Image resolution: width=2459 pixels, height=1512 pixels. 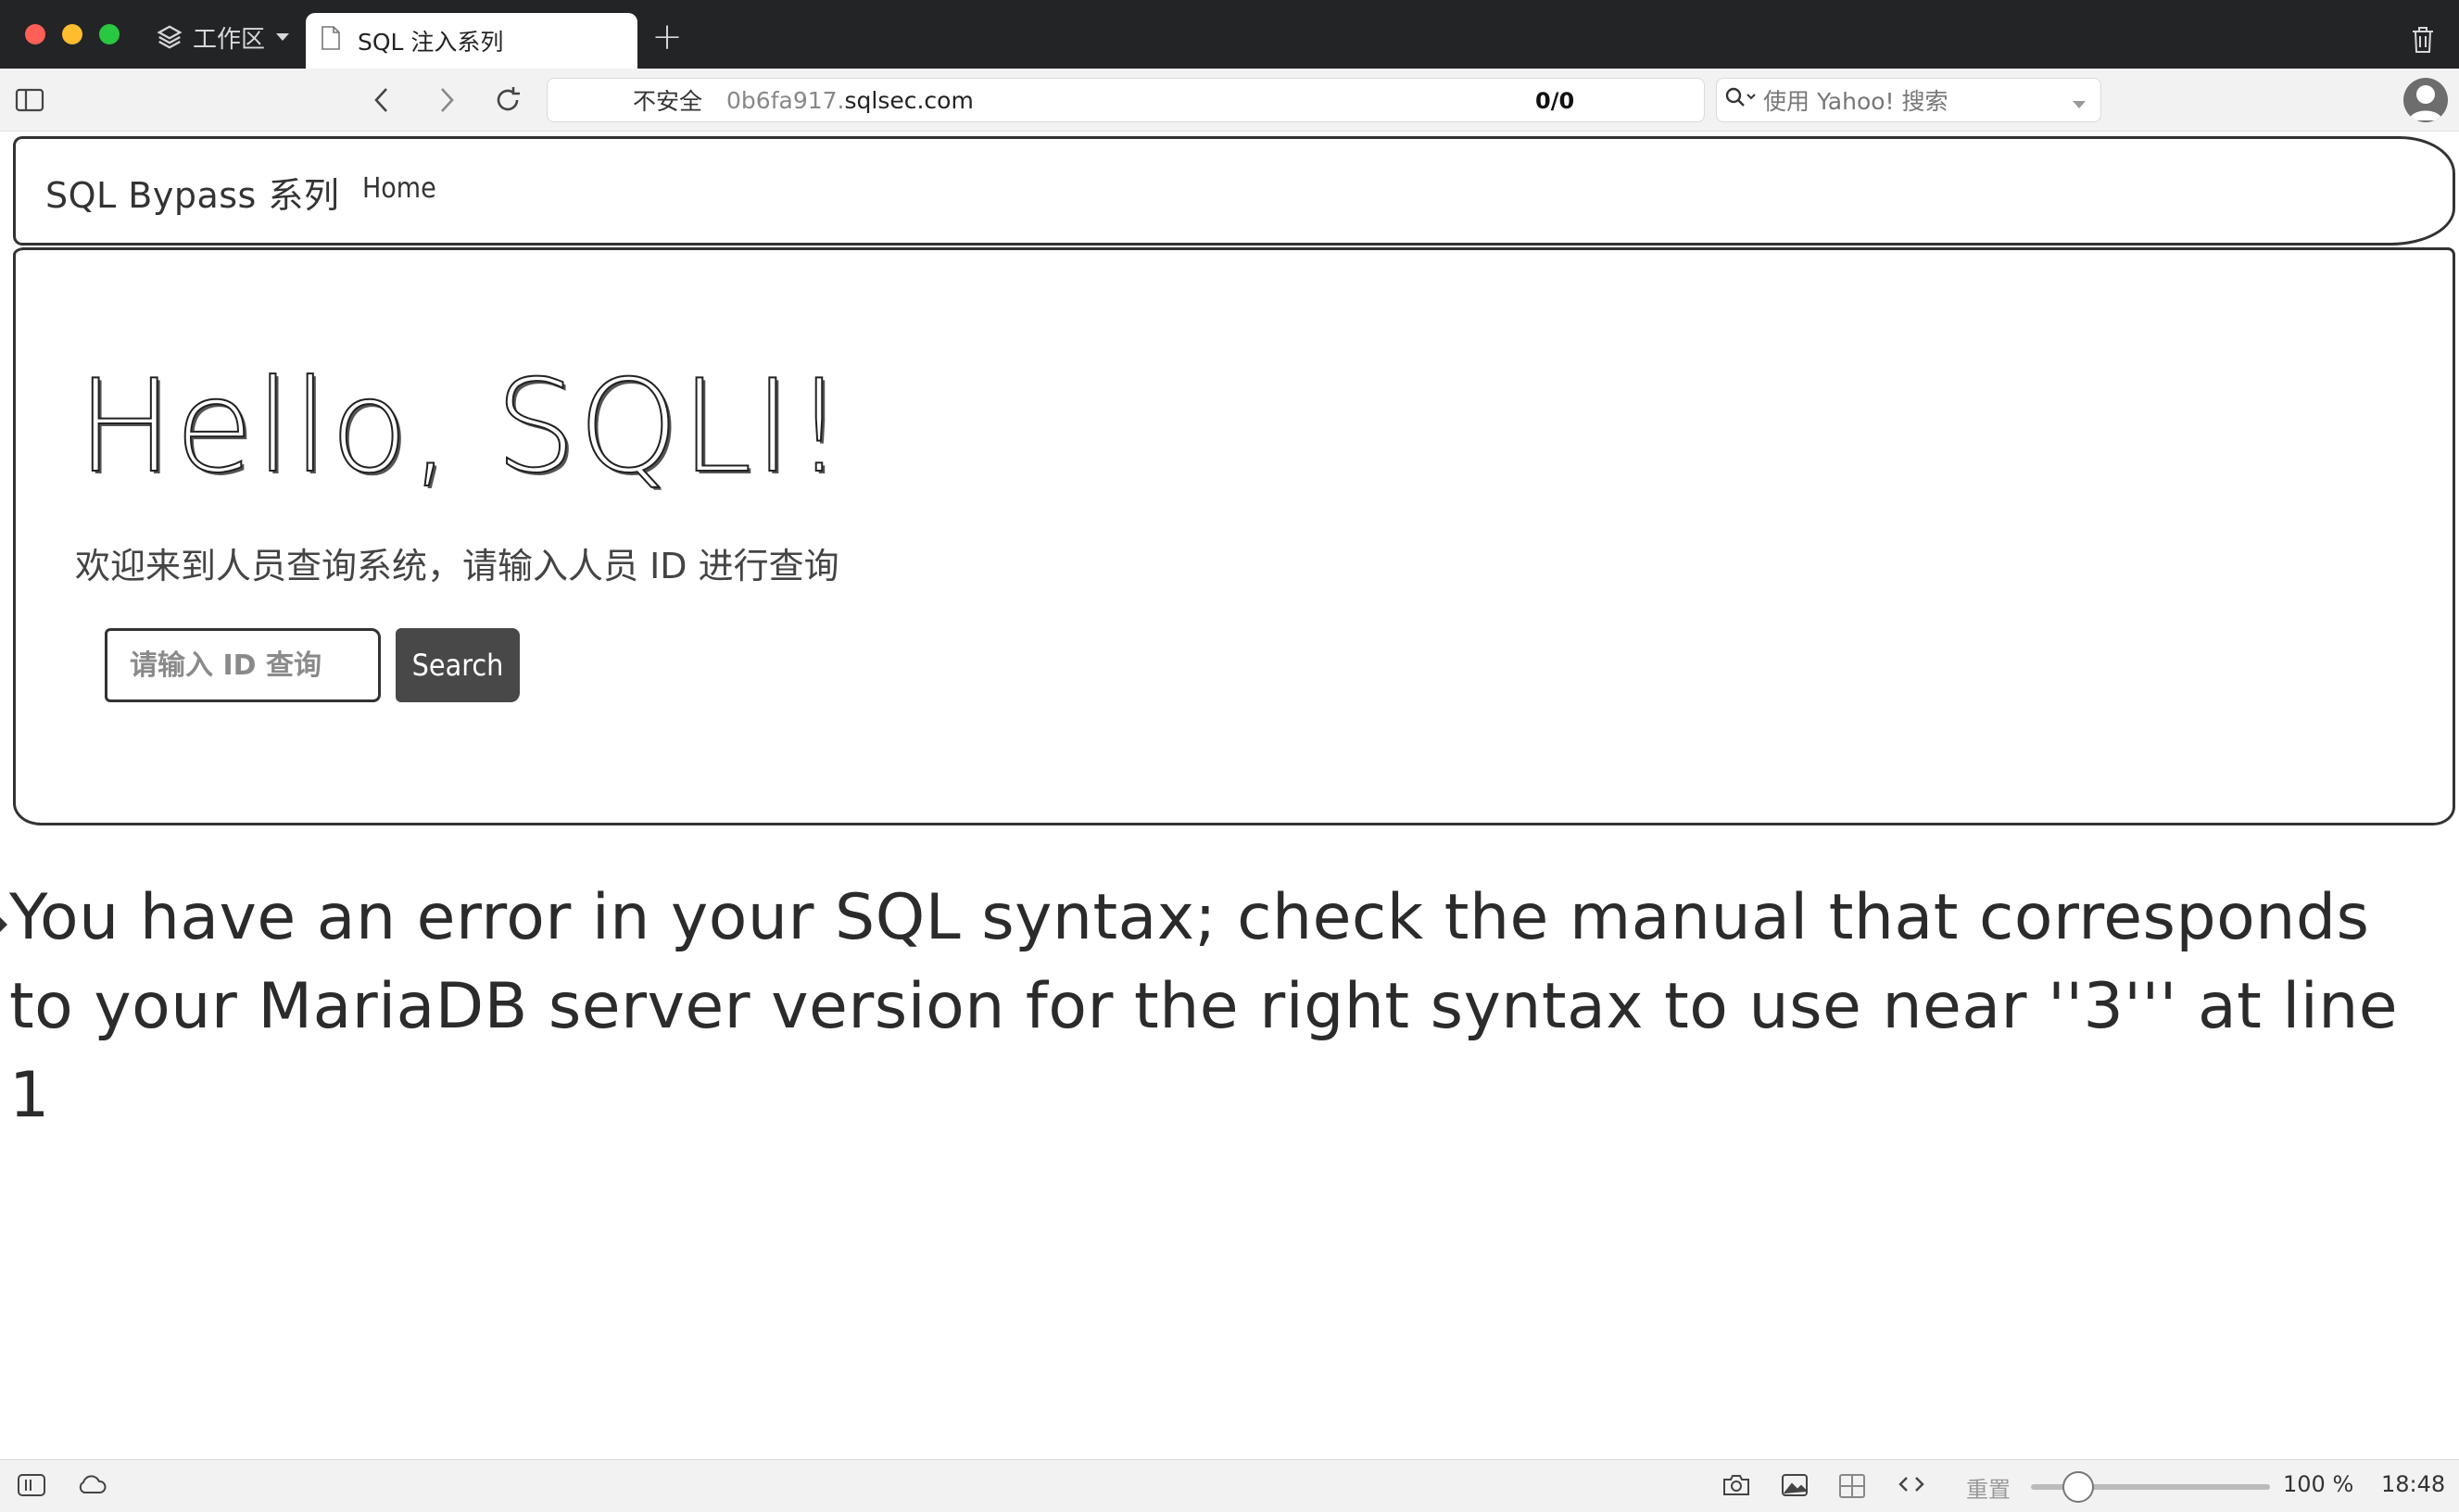 I want to click on search-icon, so click(x=1740, y=100).